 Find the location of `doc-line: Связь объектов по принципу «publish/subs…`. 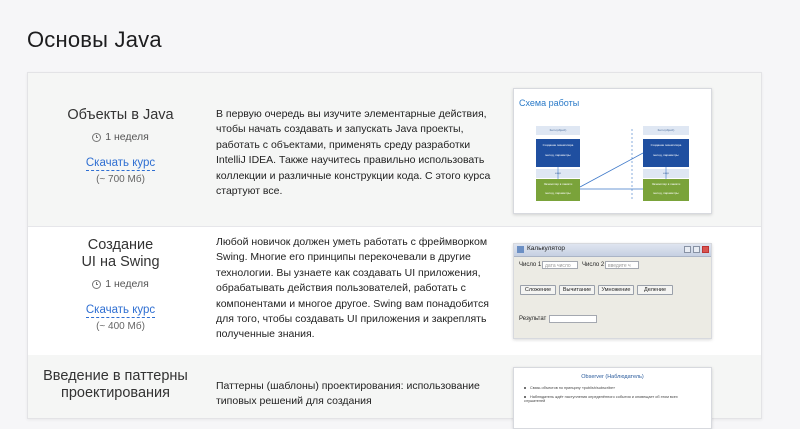

doc-line: Связь объектов по принципу «publish/subs… is located at coordinates (569, 388).